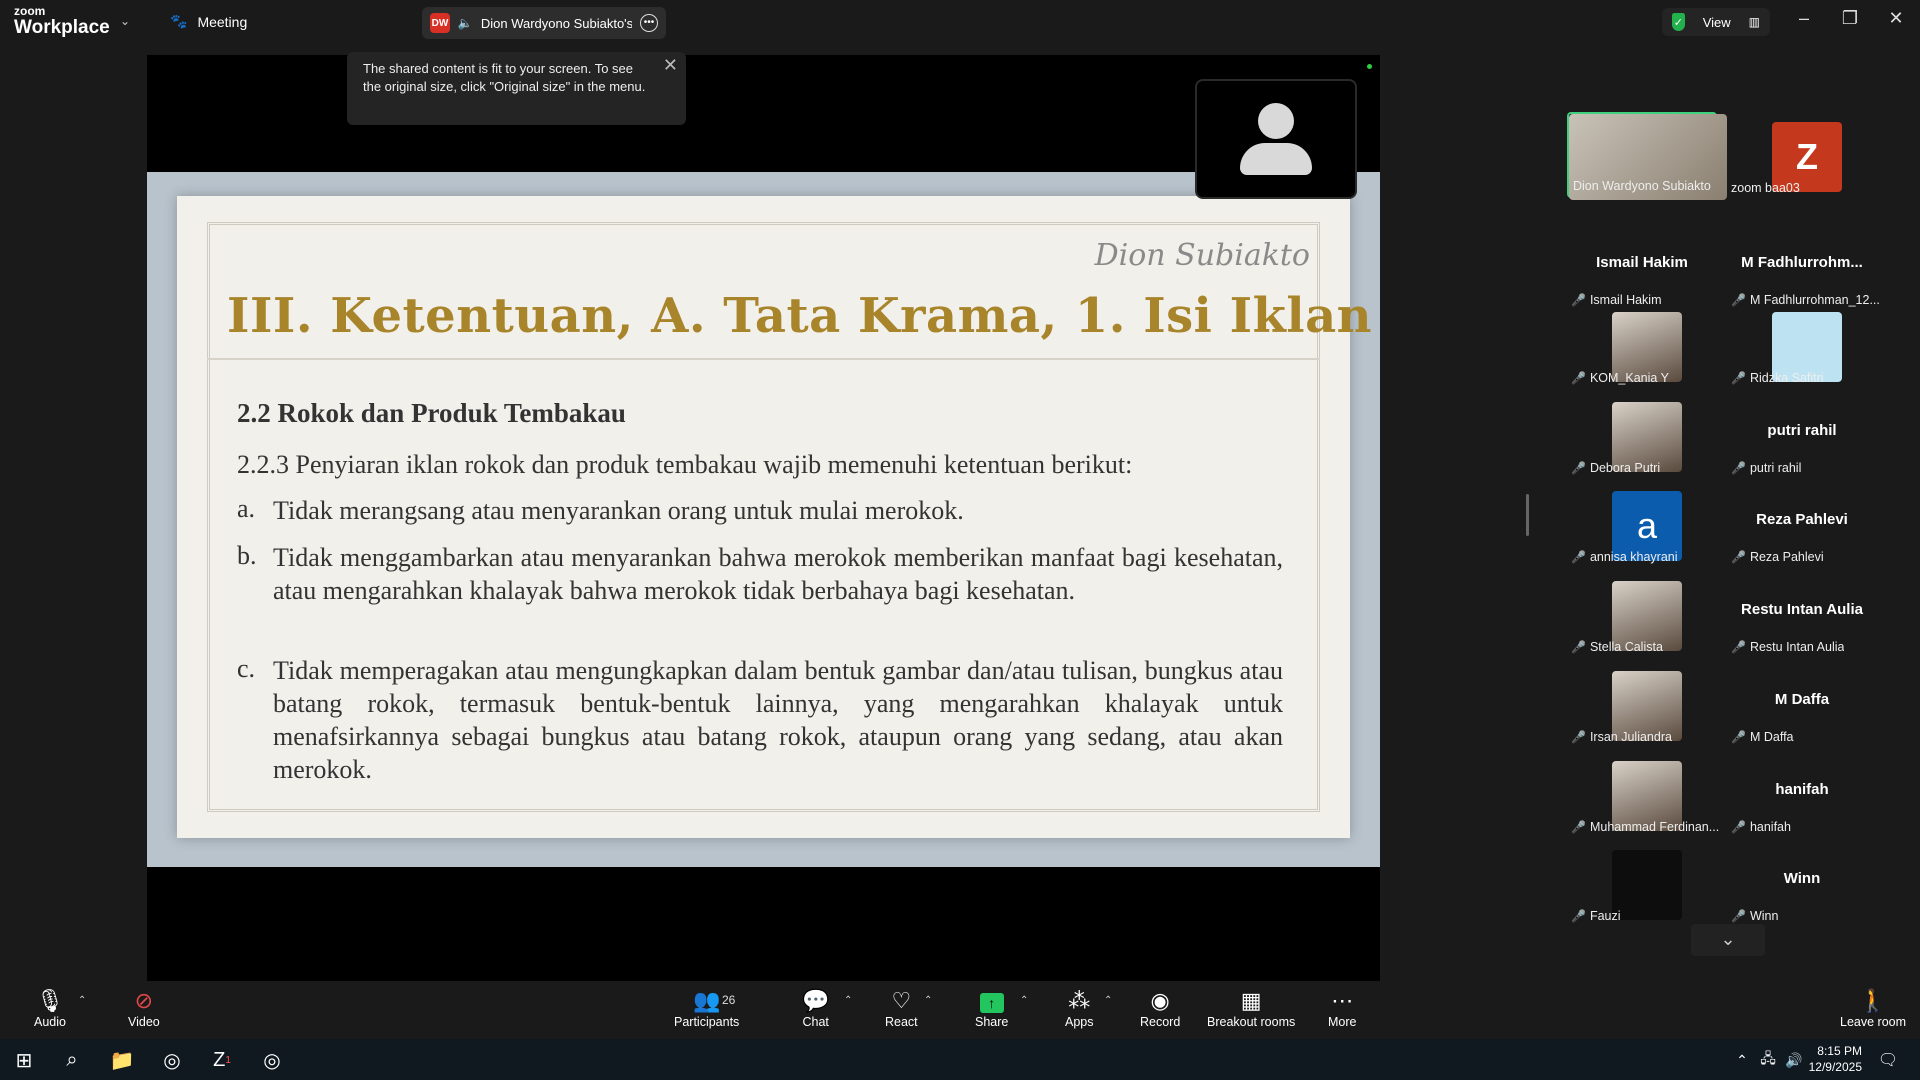  Describe the element at coordinates (1276, 139) in the screenshot. I see `self-view-tile` at that location.